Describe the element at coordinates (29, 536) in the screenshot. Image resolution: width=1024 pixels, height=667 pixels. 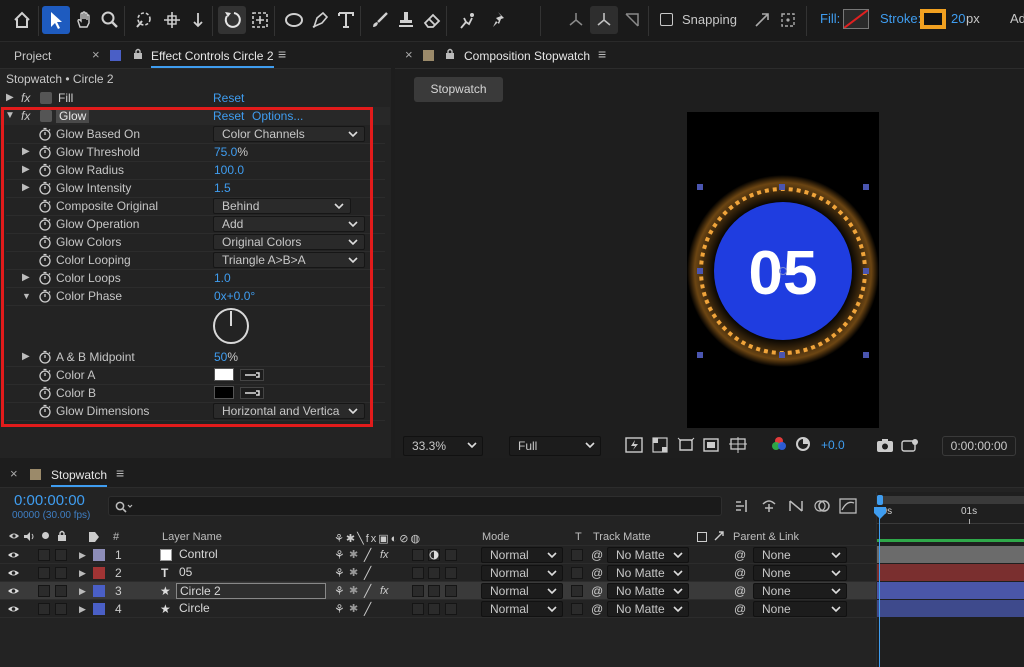
I see `audio-icon` at that location.